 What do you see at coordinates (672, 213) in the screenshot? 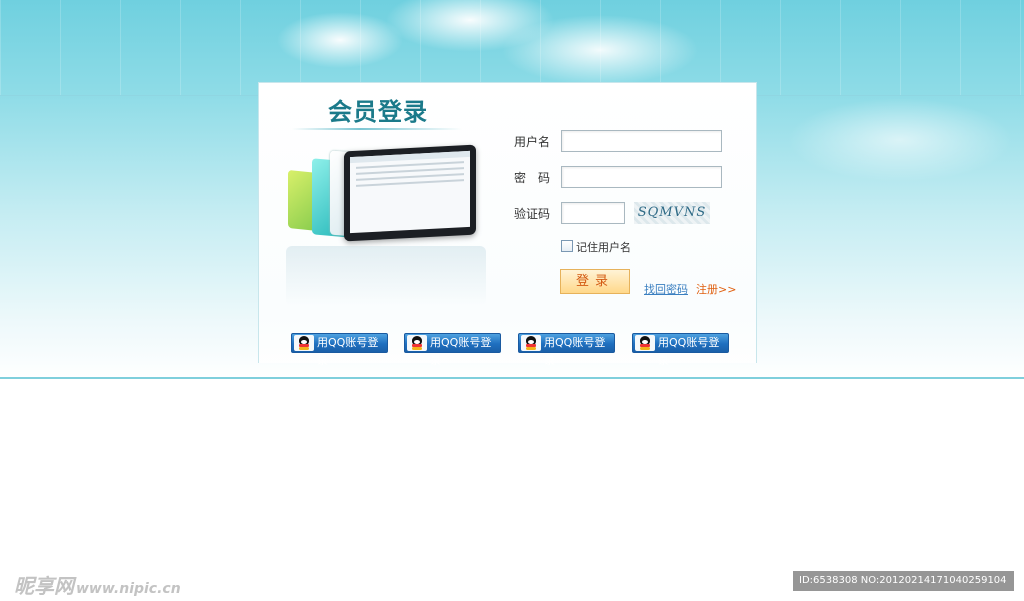
I see `captcha-image: SQMVNS` at bounding box center [672, 213].